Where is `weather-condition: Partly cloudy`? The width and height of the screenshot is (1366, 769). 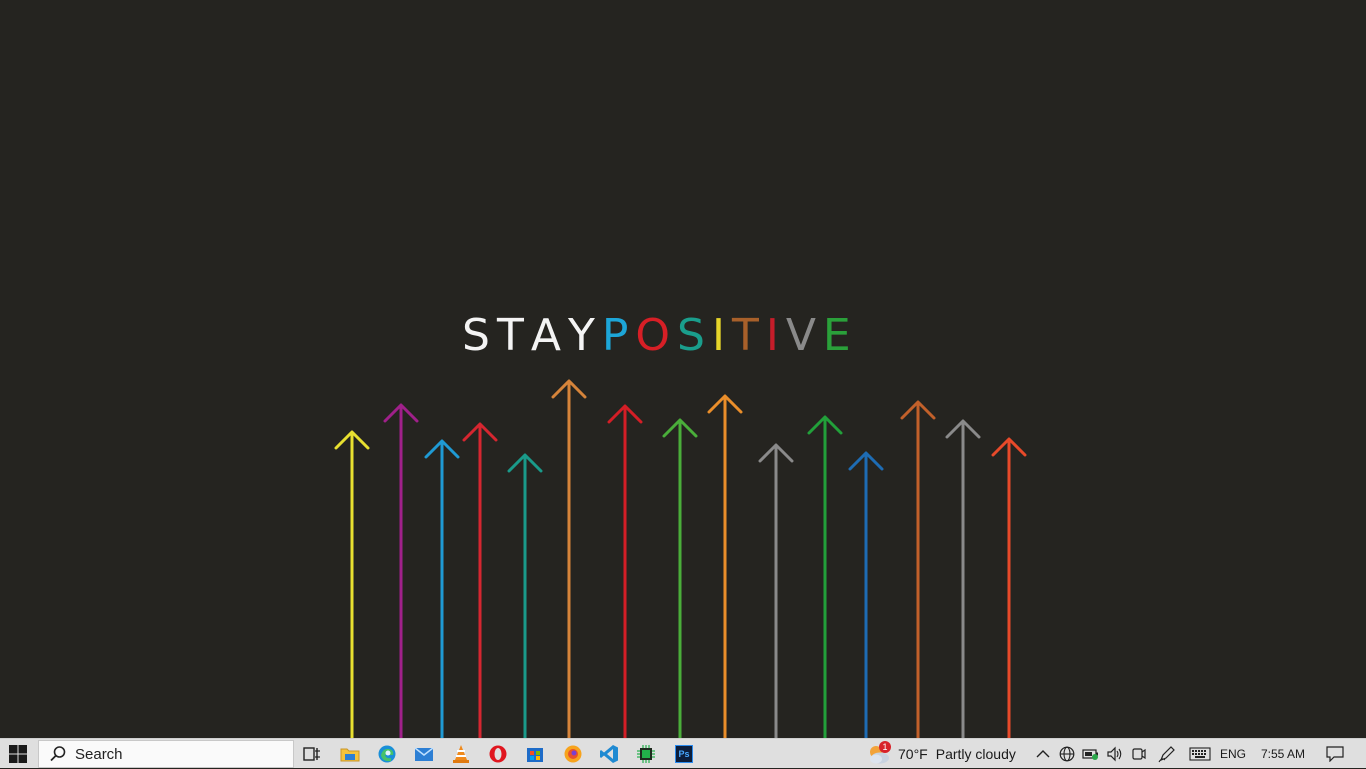 weather-condition: Partly cloudy is located at coordinates (975, 754).